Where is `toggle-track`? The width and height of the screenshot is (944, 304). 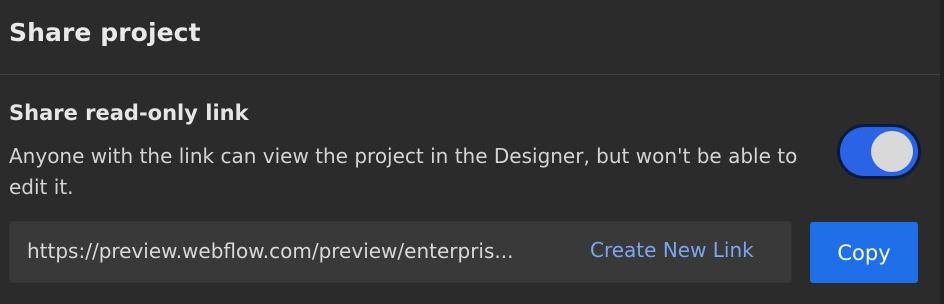
toggle-track is located at coordinates (879, 151).